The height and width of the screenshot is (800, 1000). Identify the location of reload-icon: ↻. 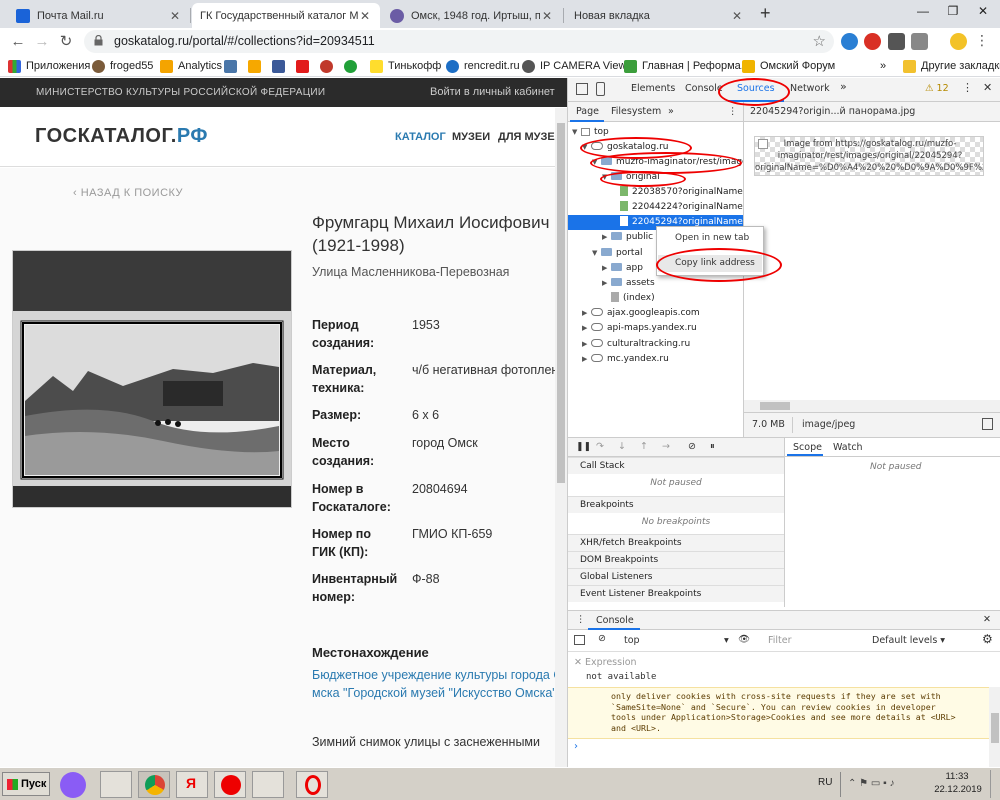
(66, 42).